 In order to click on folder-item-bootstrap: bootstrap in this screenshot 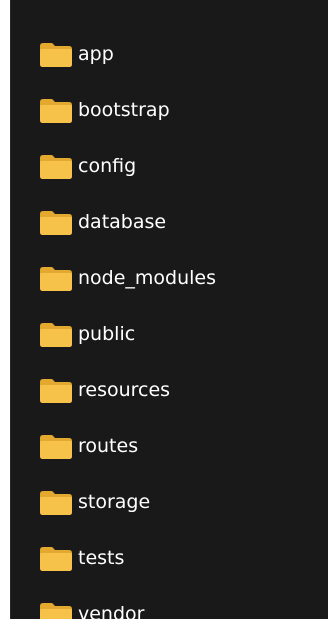, I will do `click(169, 110)`.